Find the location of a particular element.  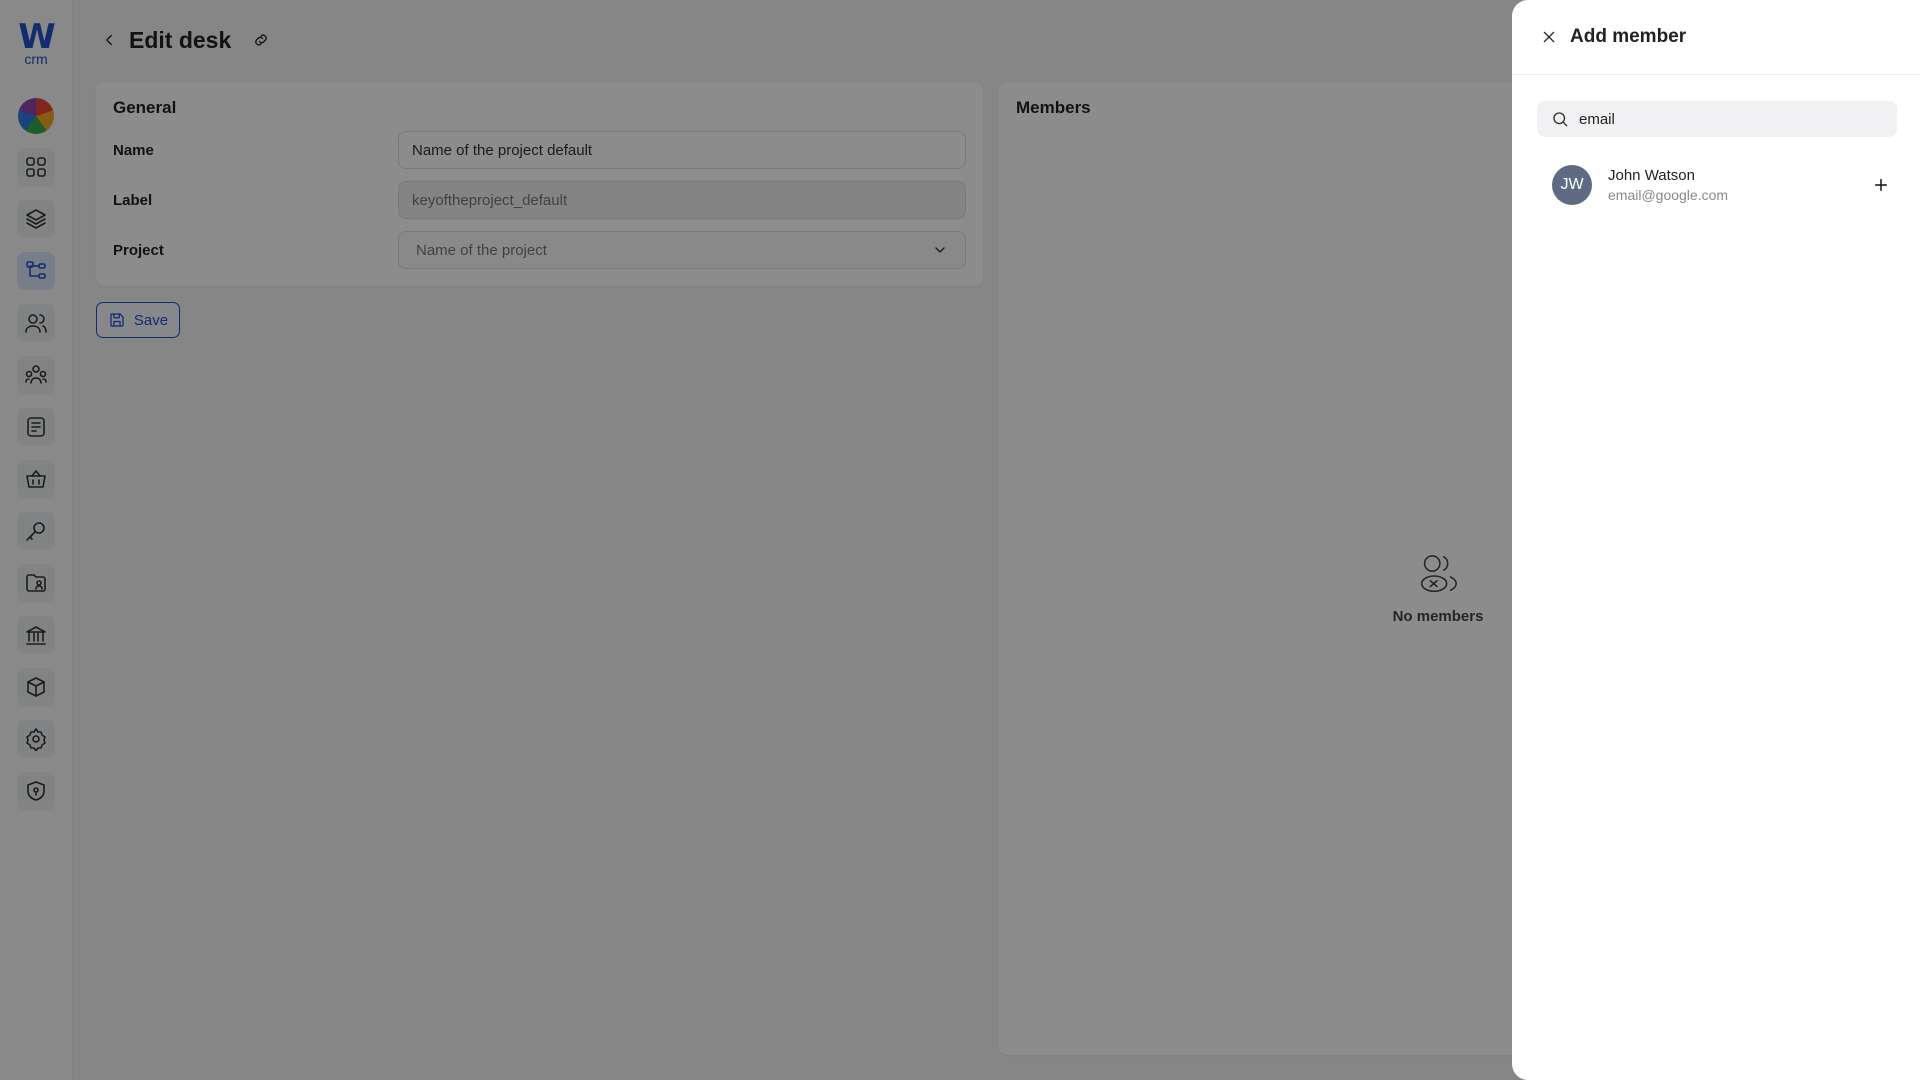

member-email: email@google.com is located at coordinates (1668, 195).